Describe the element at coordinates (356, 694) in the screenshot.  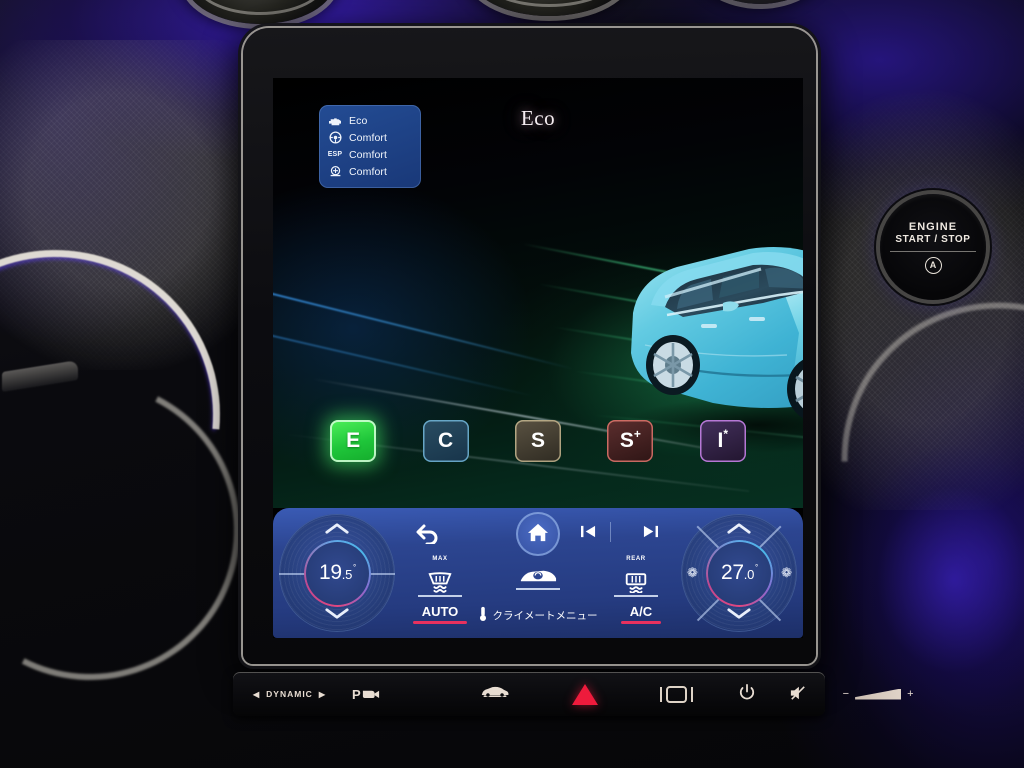
I see `park-label: P` at that location.